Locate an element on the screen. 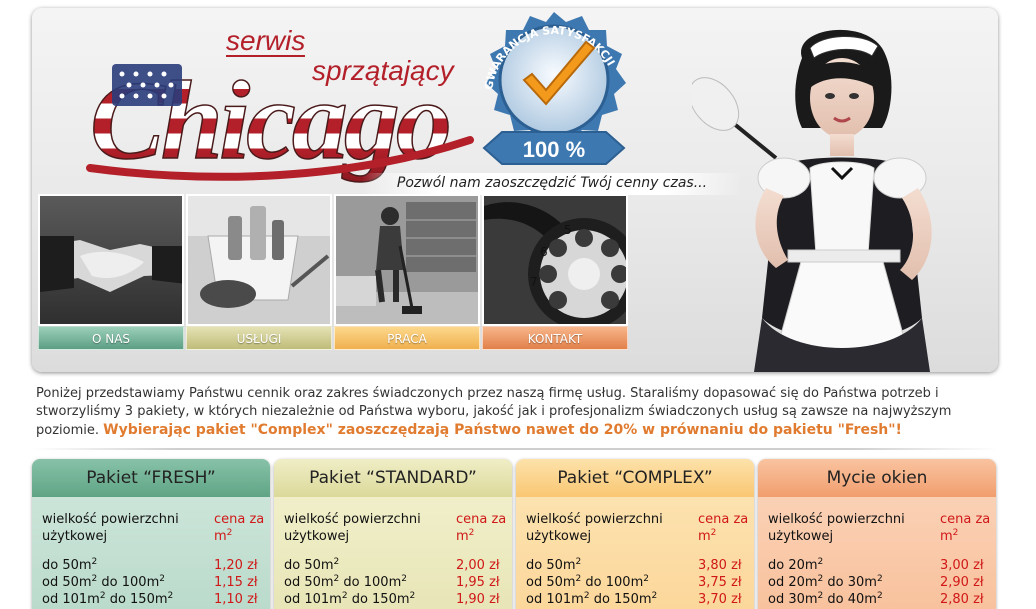  svg-text: serwis is located at coordinates (265, 40).